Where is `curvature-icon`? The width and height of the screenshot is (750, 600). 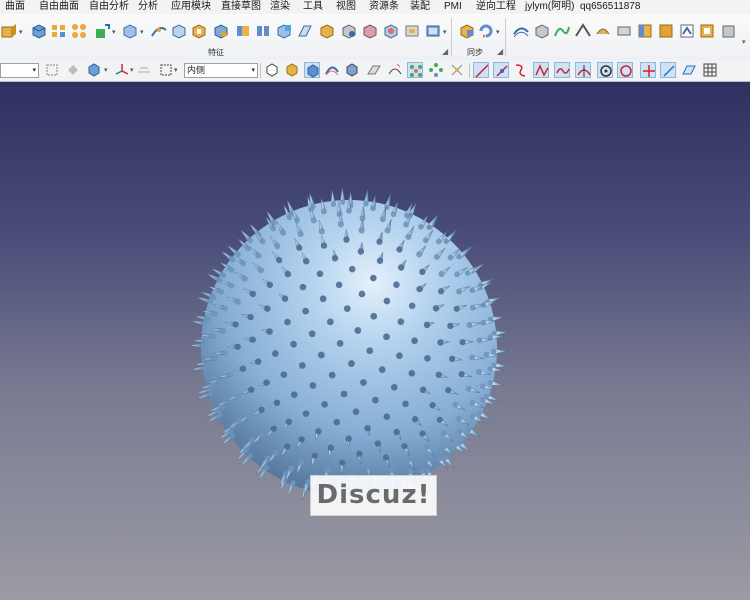
curvature-icon is located at coordinates (395, 70).